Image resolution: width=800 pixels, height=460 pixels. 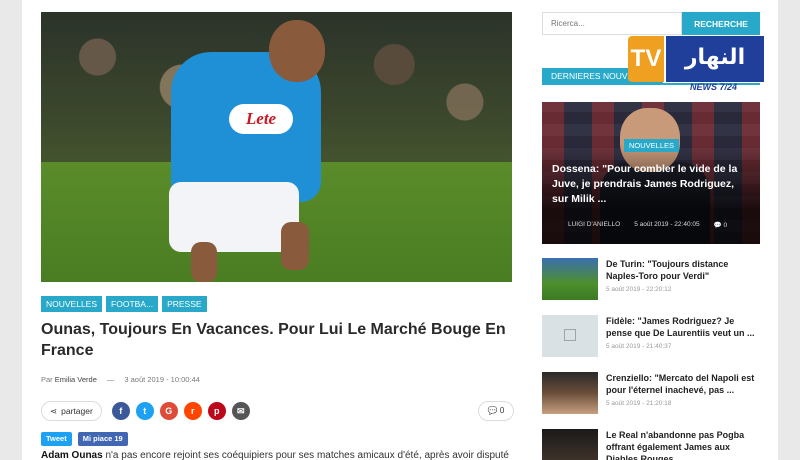 What do you see at coordinates (240, 411) in the screenshot?
I see `email-icon: ✉` at bounding box center [240, 411].